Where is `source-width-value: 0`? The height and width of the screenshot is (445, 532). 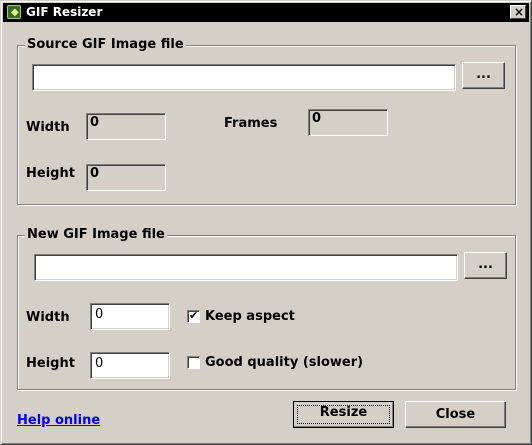
source-width-value: 0 is located at coordinates (126, 126).